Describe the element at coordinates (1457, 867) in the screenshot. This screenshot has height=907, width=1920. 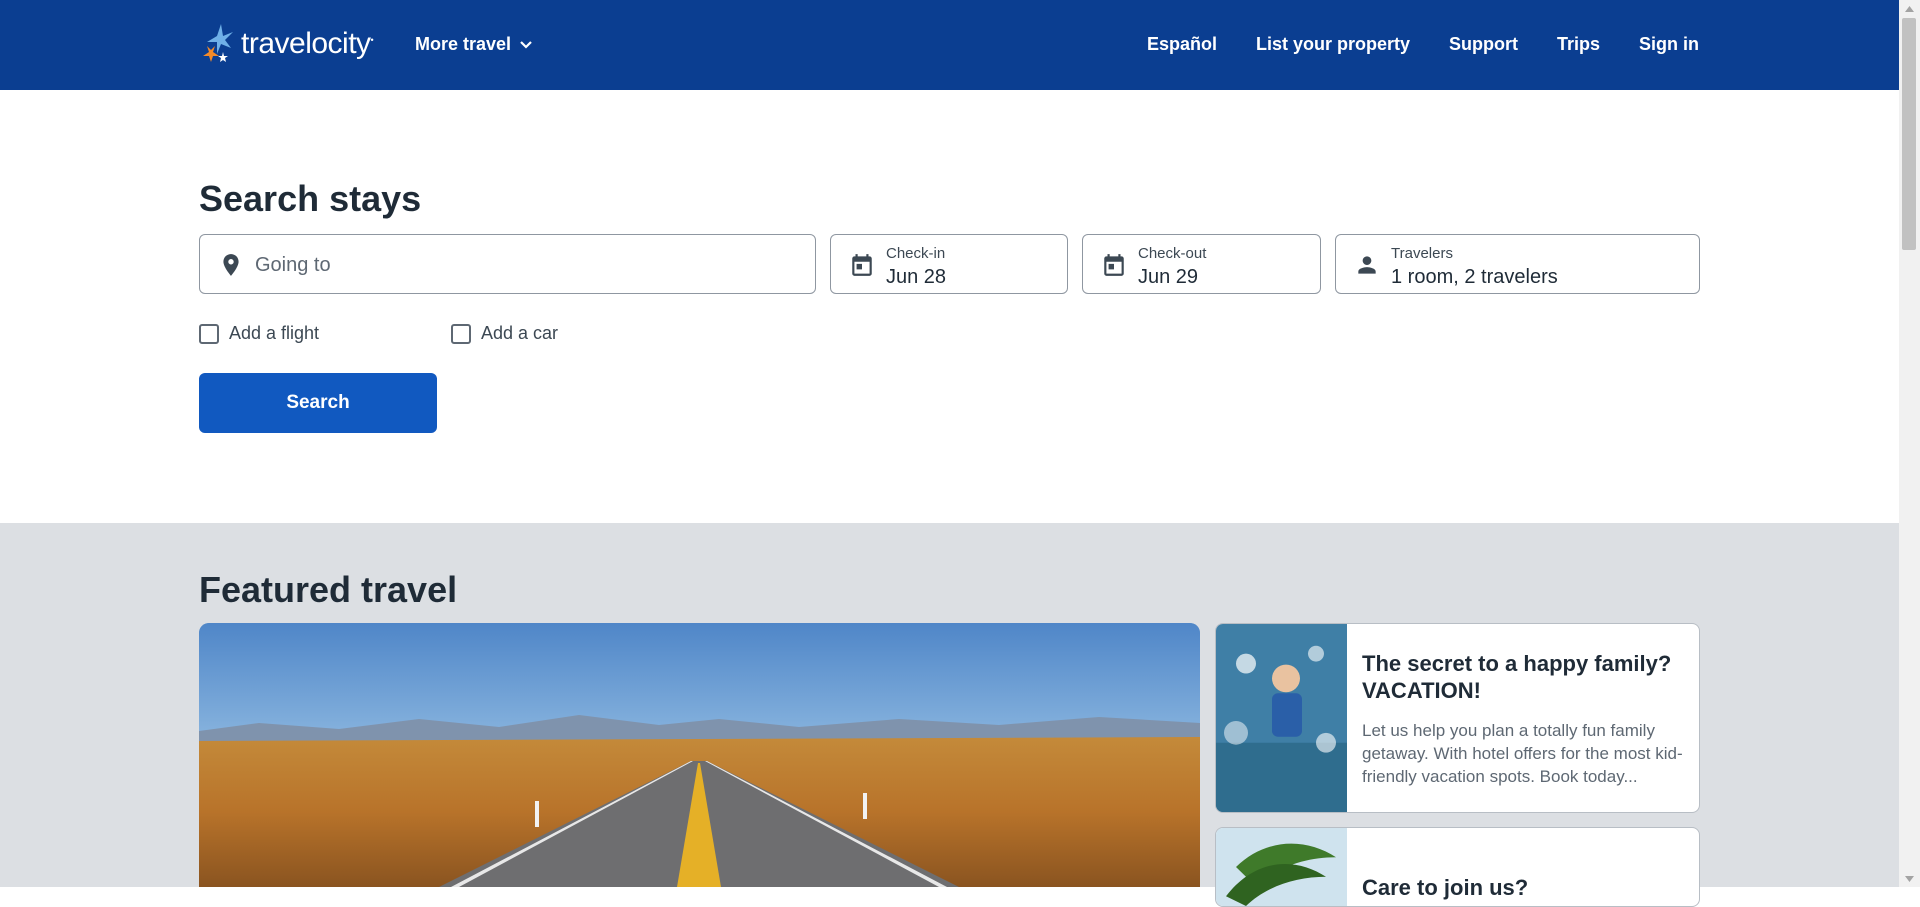
I see `featured-card-join: Care to join us?` at that location.